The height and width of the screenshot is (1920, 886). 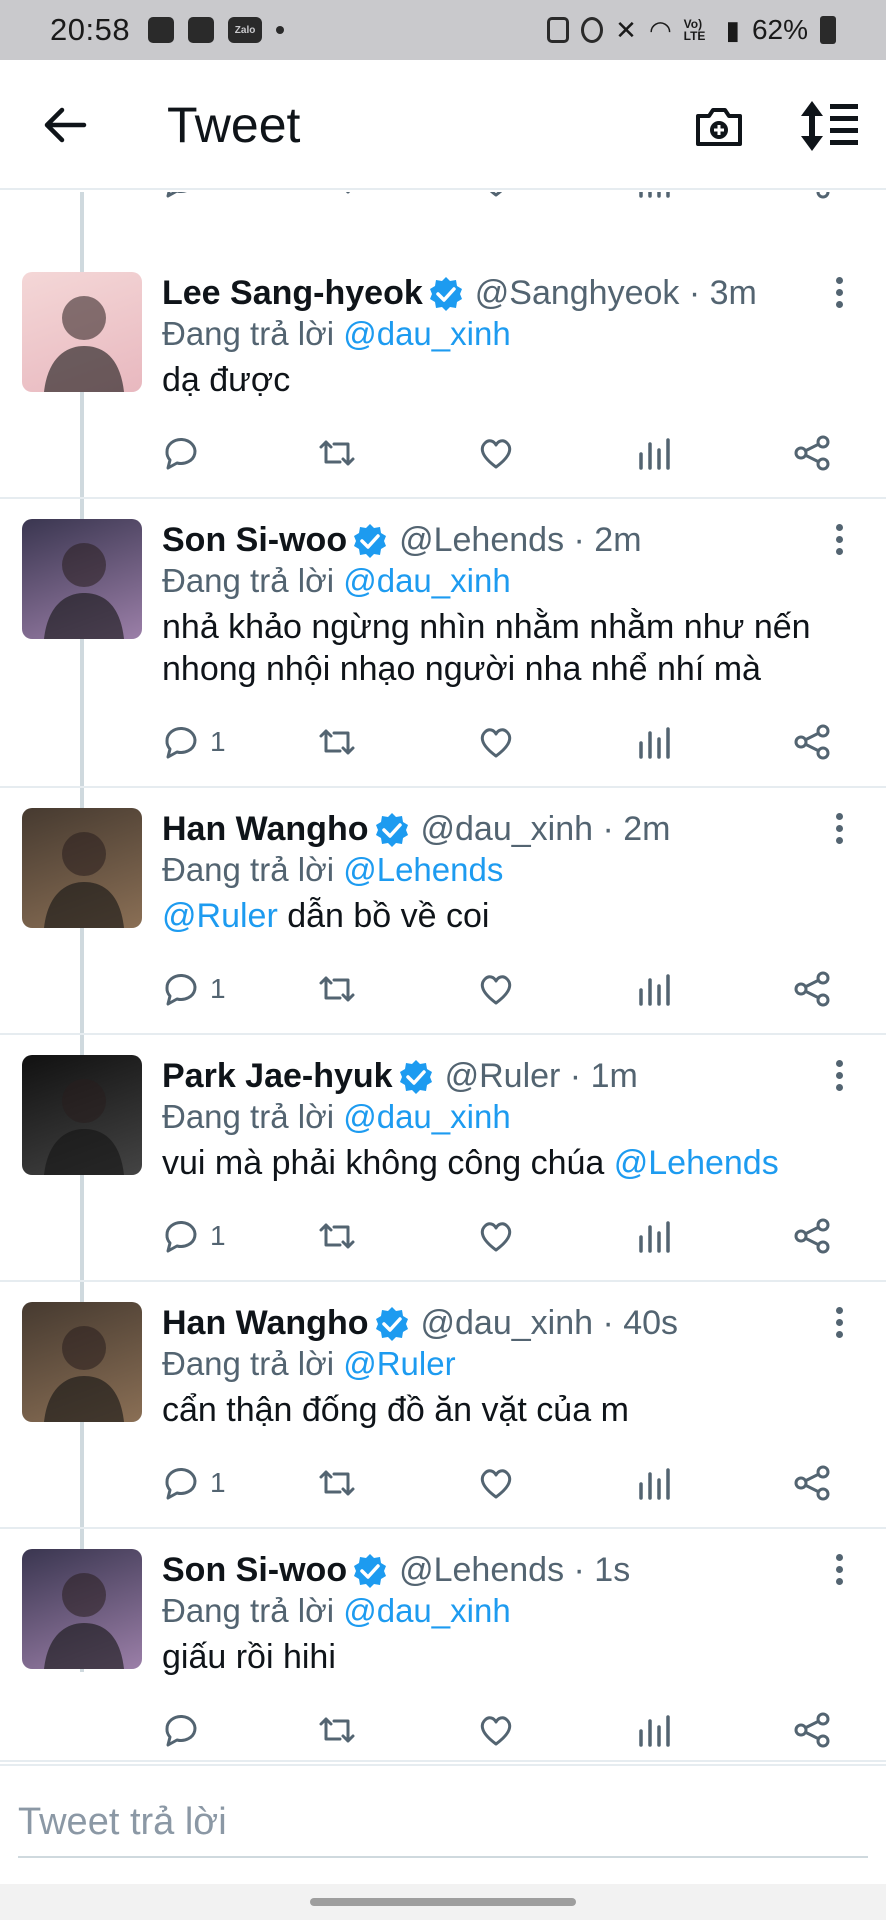 What do you see at coordinates (615, 293) in the screenshot?
I see `handle-and-time: @Sanghyeok · 3m` at bounding box center [615, 293].